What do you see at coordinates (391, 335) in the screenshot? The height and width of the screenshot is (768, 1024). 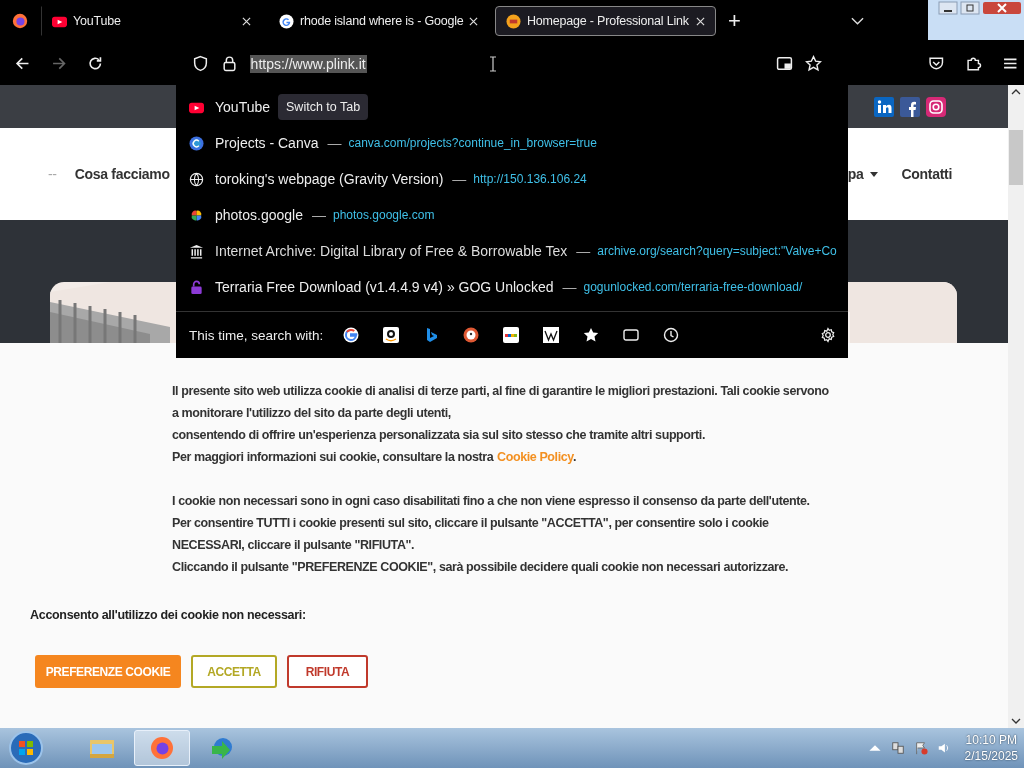 I see `amazon-icon` at bounding box center [391, 335].